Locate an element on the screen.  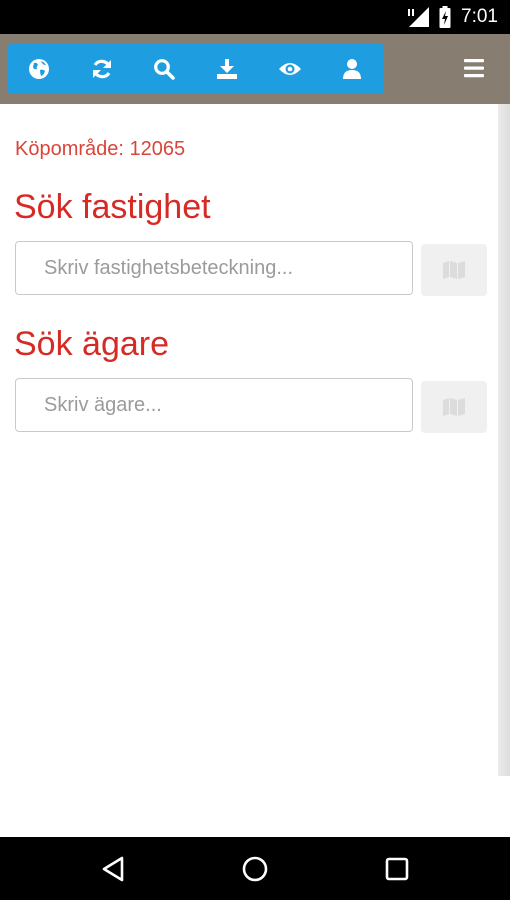
menu-button is located at coordinates (474, 68).